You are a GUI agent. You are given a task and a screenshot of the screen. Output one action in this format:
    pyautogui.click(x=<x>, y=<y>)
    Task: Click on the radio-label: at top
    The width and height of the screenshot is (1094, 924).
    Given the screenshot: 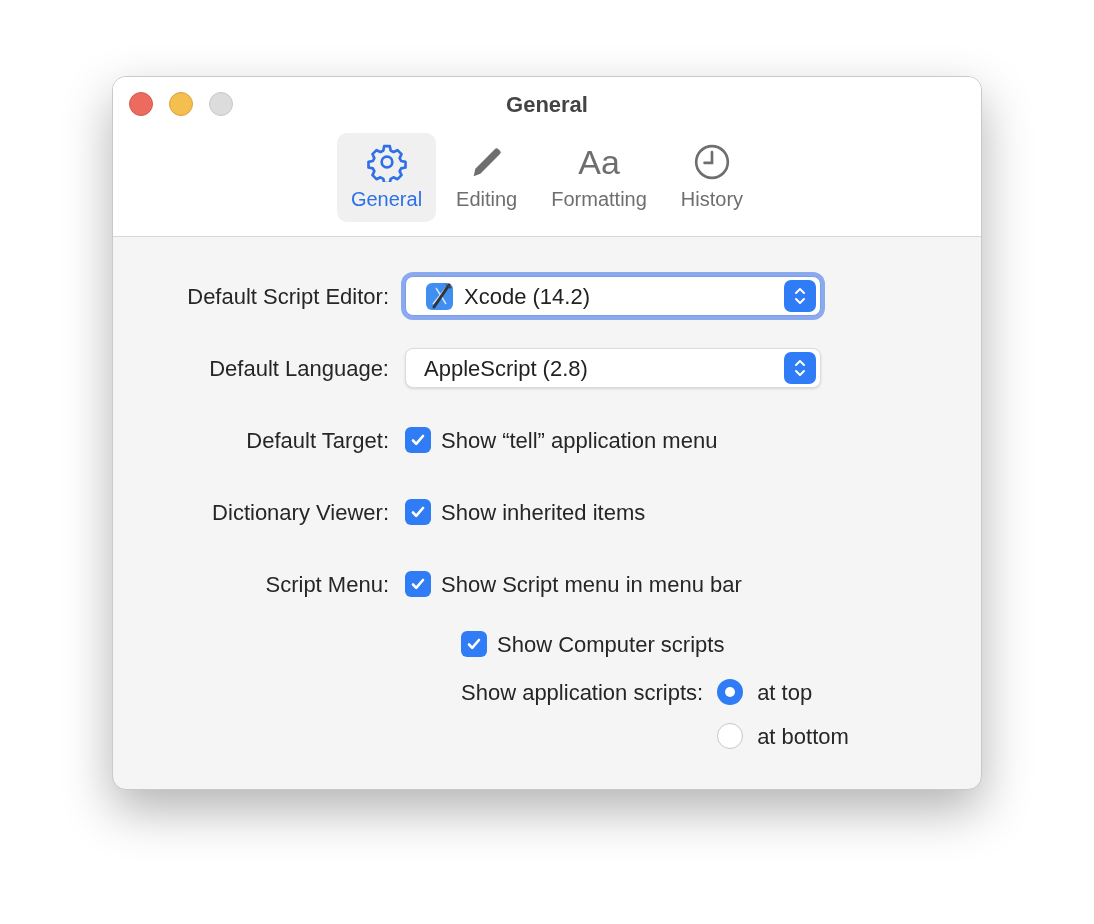 What is the action you would take?
    pyautogui.click(x=785, y=692)
    